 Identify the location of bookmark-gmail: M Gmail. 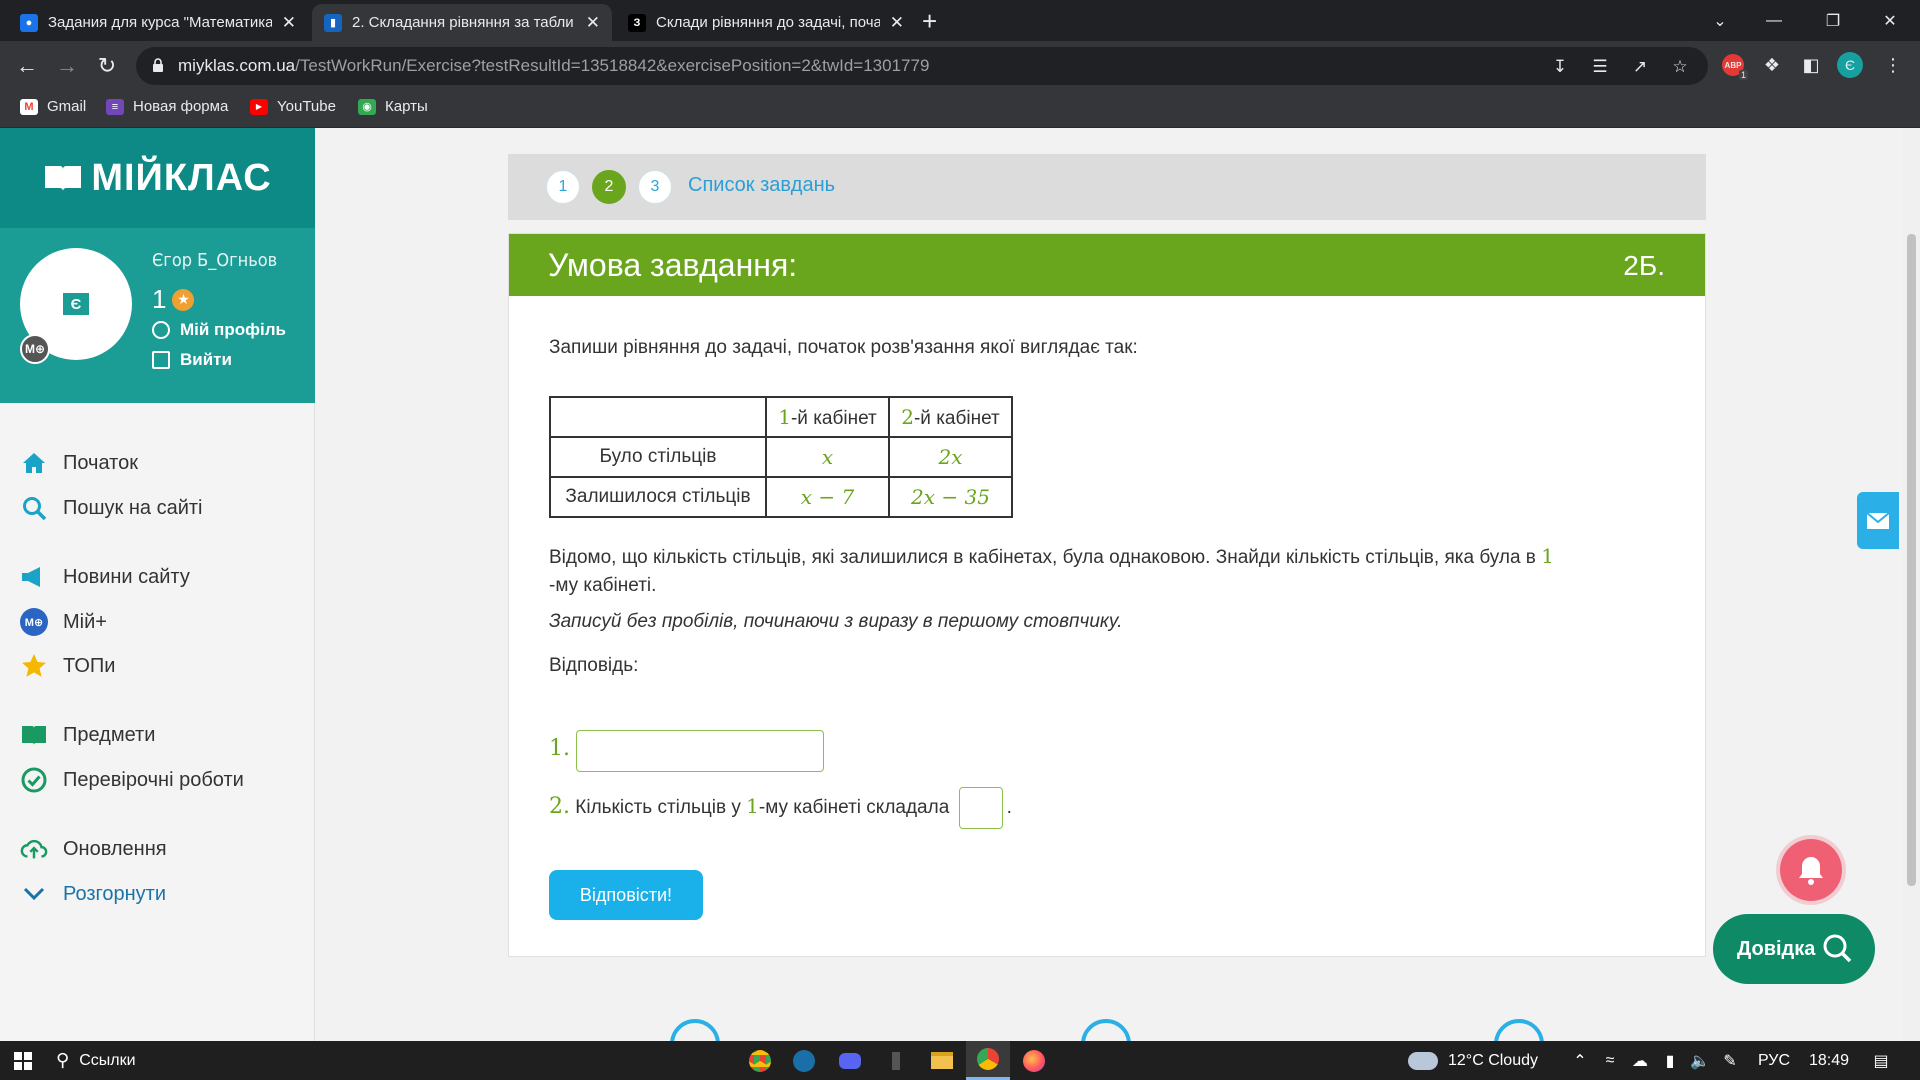
(53, 106).